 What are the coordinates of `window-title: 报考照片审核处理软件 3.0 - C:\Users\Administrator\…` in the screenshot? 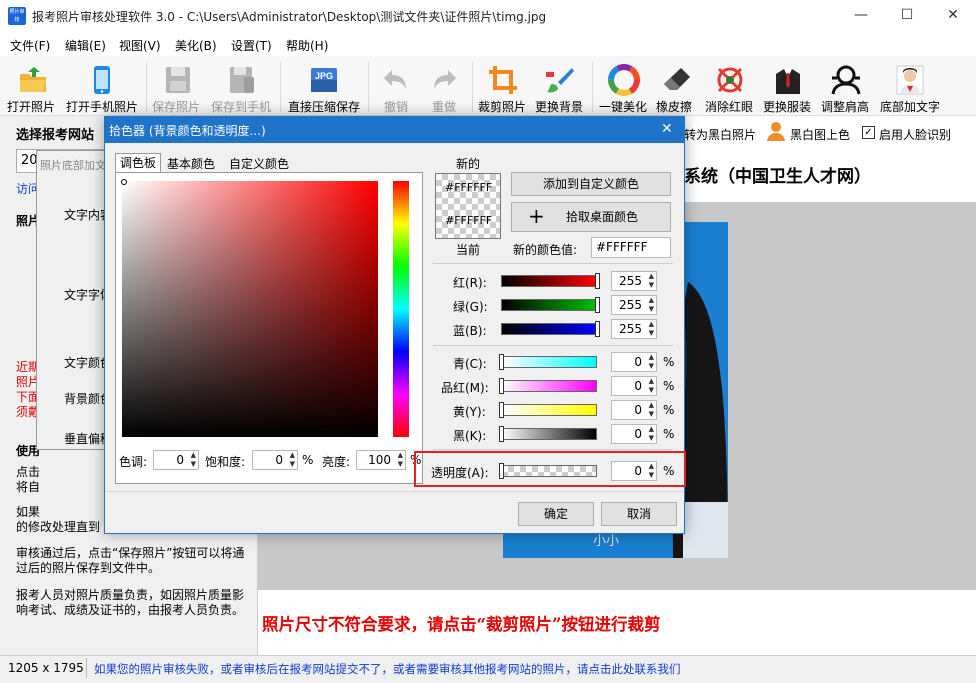 It's located at (289, 17).